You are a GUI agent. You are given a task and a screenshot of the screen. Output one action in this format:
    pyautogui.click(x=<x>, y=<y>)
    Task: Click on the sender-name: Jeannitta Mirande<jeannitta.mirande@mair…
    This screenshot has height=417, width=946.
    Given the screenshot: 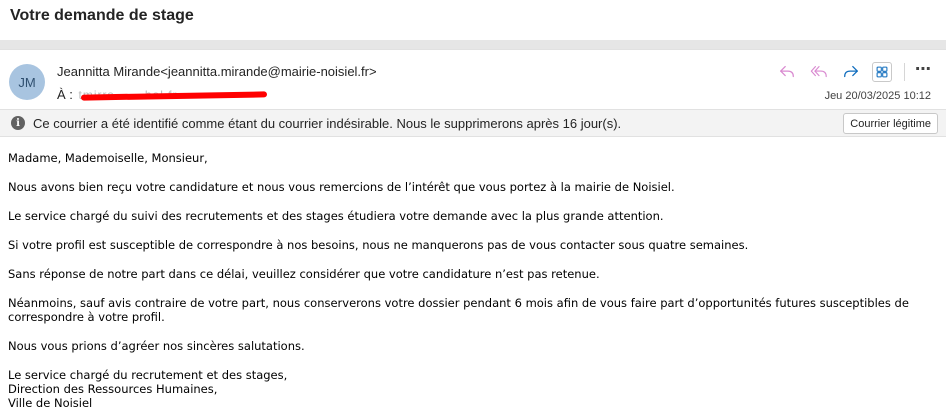 What is the action you would take?
    pyautogui.click(x=217, y=71)
    